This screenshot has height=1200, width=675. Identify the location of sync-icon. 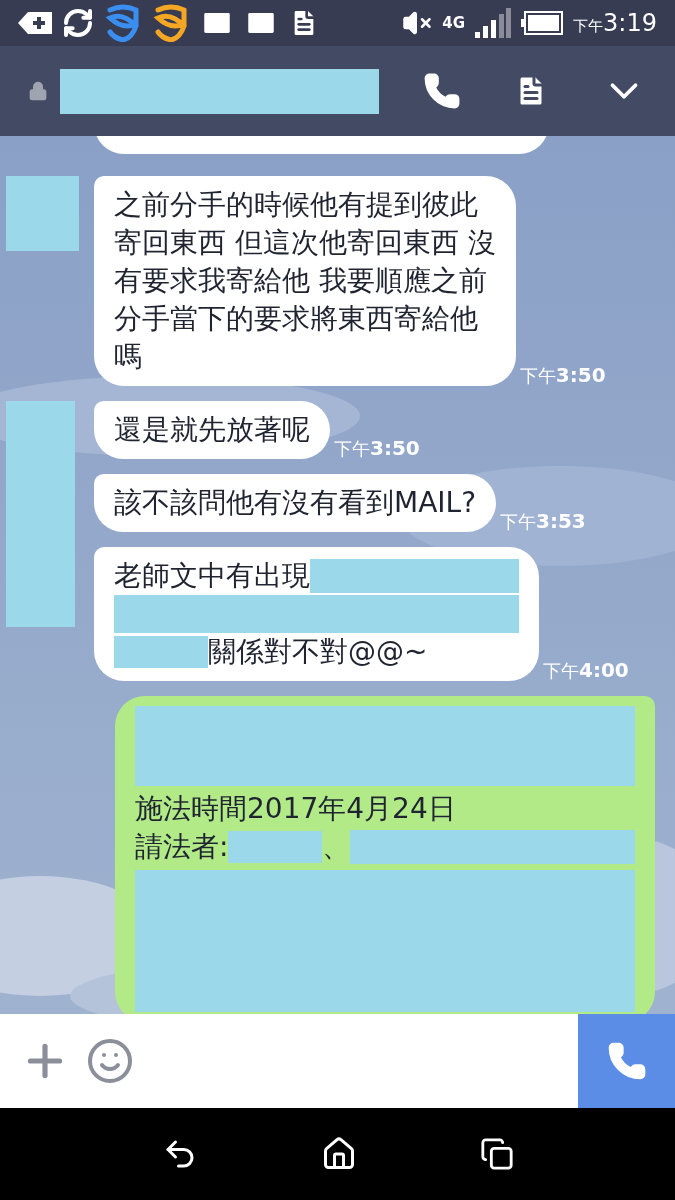
(78, 23).